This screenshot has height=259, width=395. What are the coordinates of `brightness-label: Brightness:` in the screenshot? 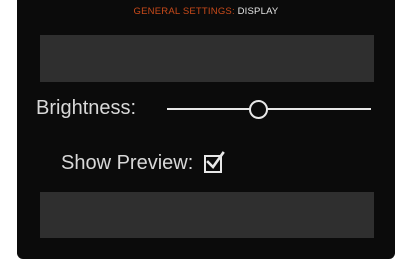 It's located at (86, 108).